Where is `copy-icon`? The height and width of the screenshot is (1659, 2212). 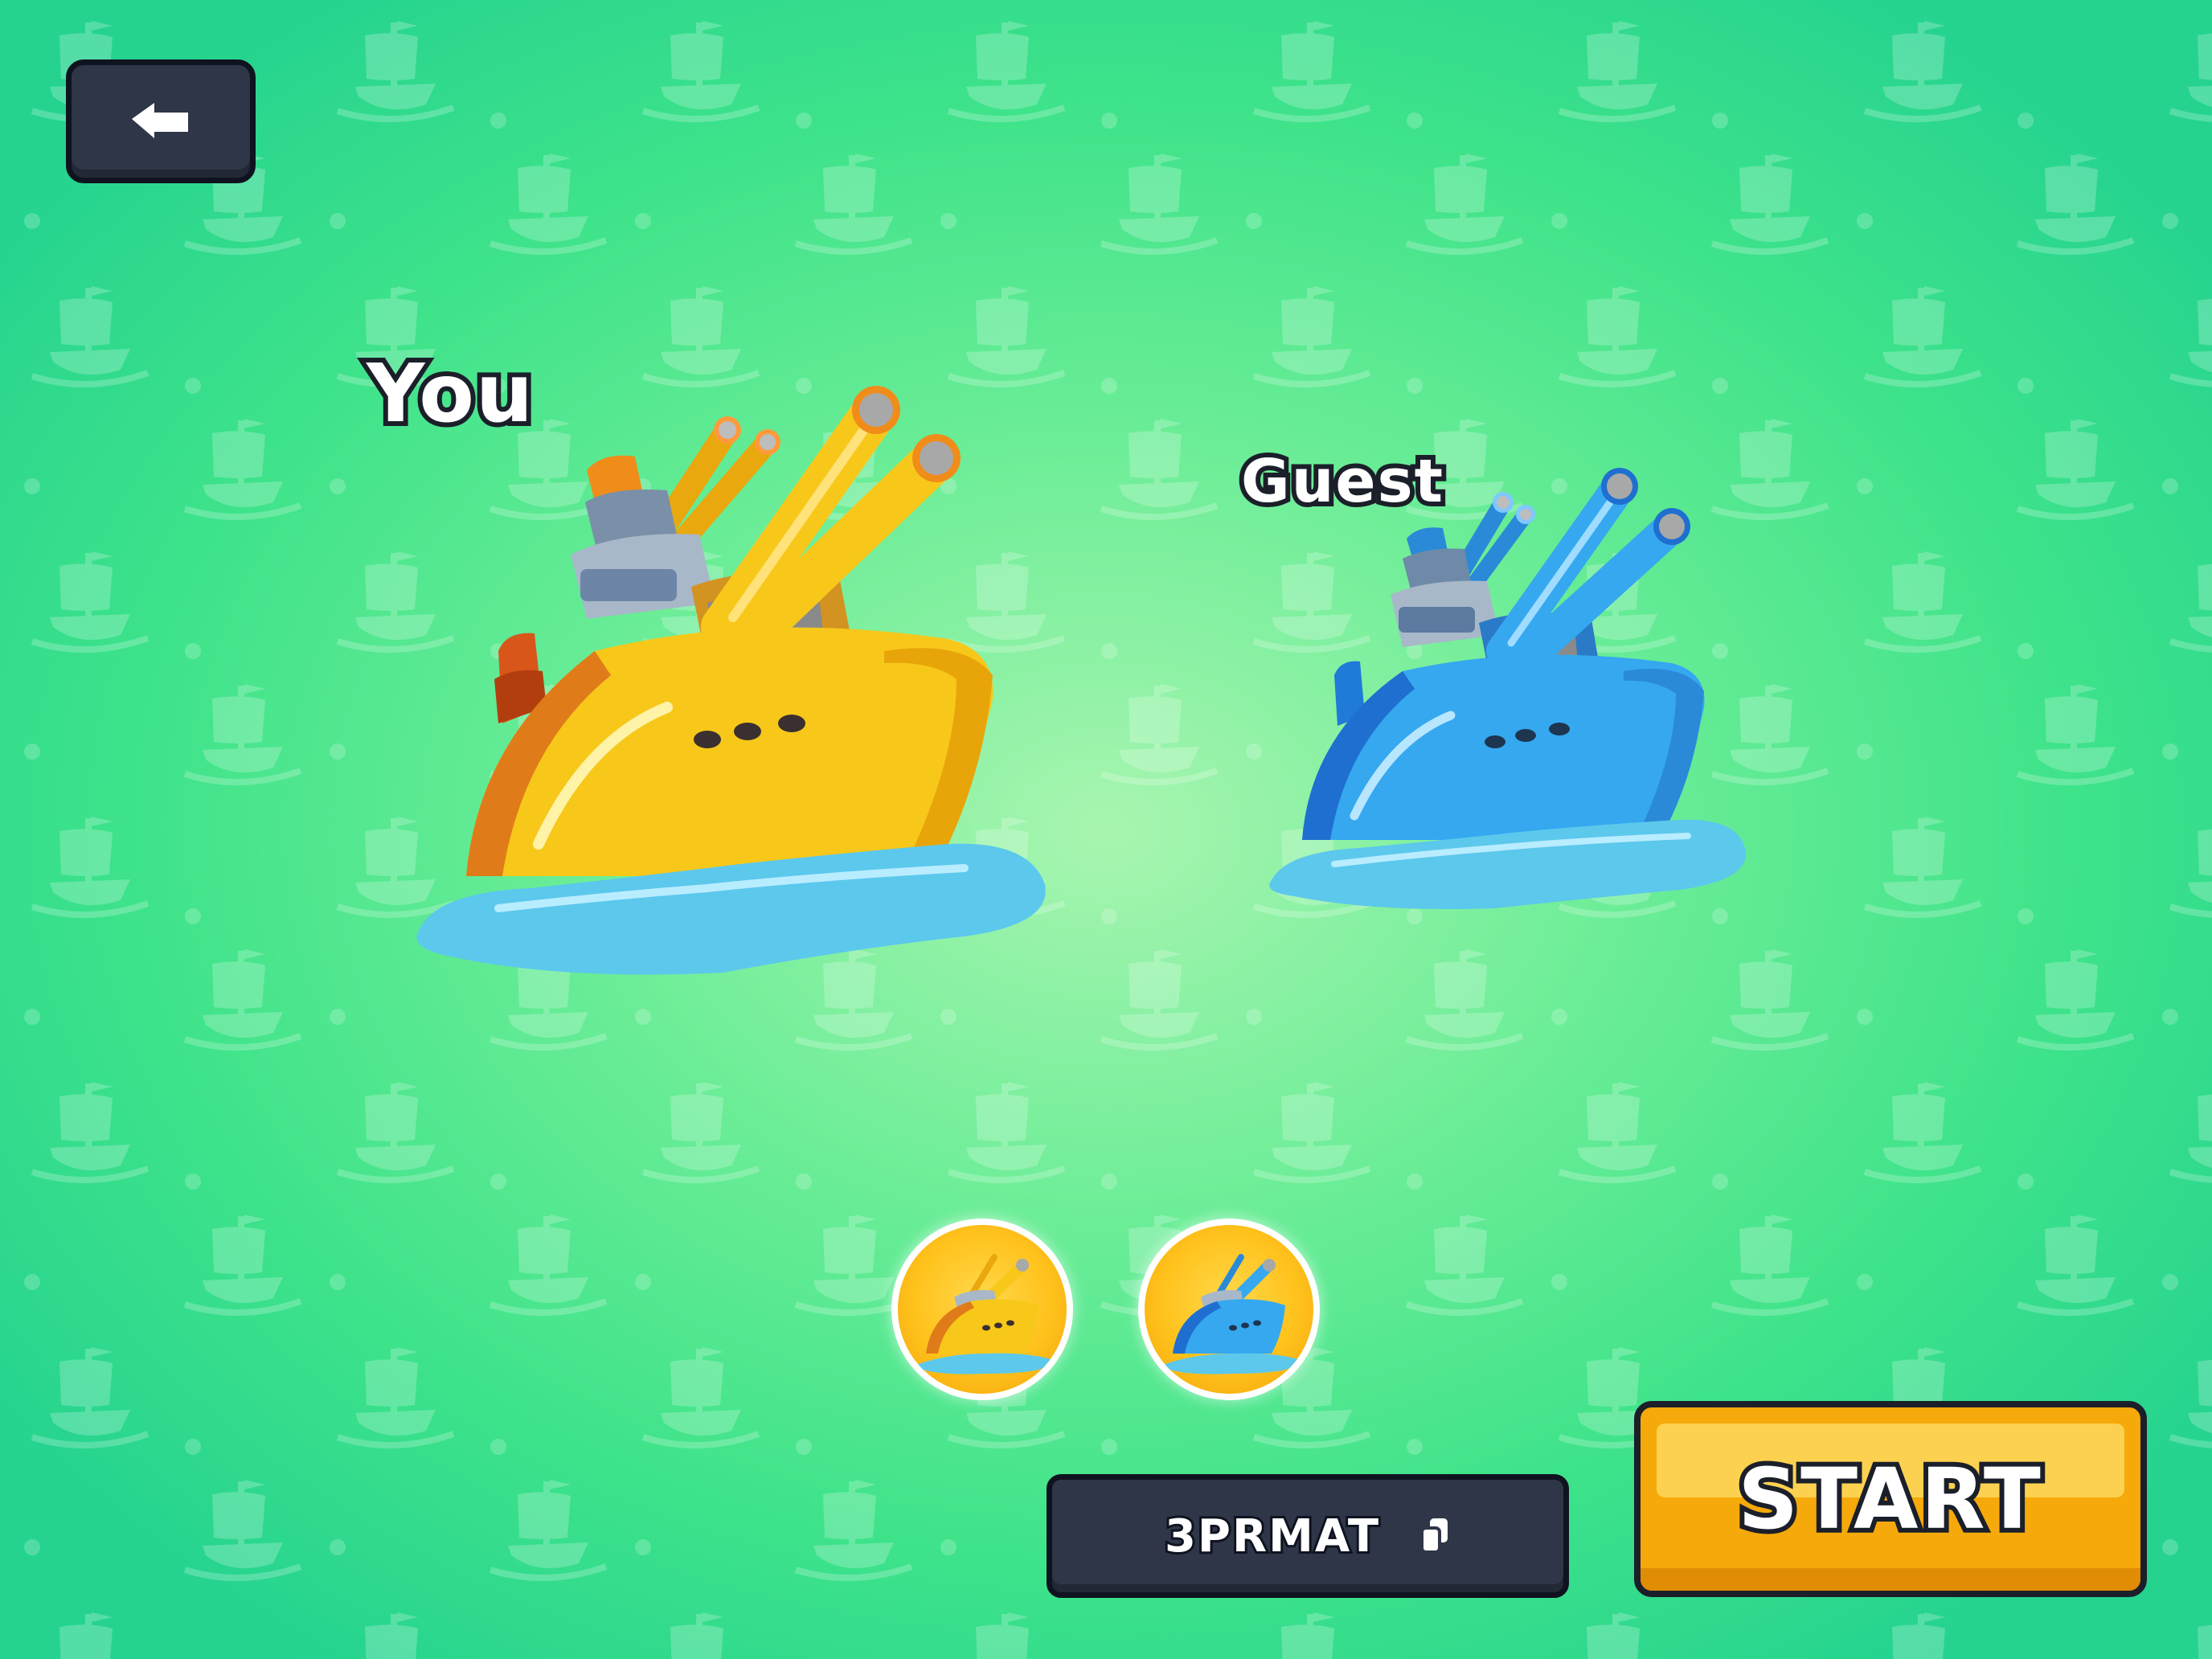
copy-icon is located at coordinates (1434, 1536).